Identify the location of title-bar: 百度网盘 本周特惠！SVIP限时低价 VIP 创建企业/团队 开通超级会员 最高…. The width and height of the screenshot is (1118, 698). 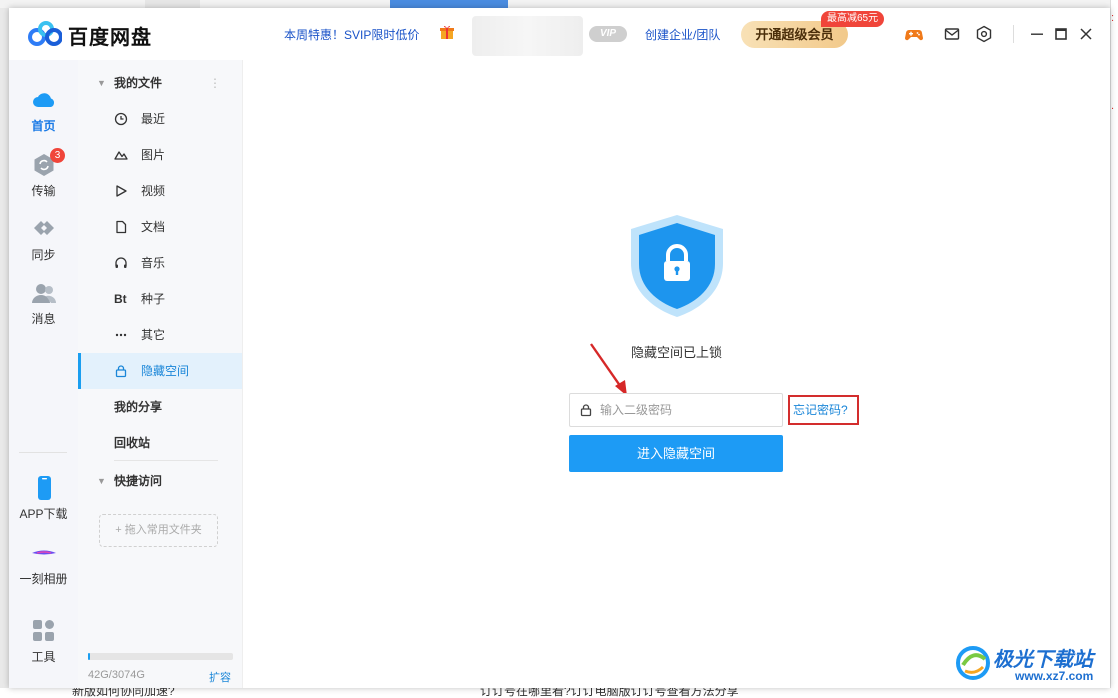
(559, 34).